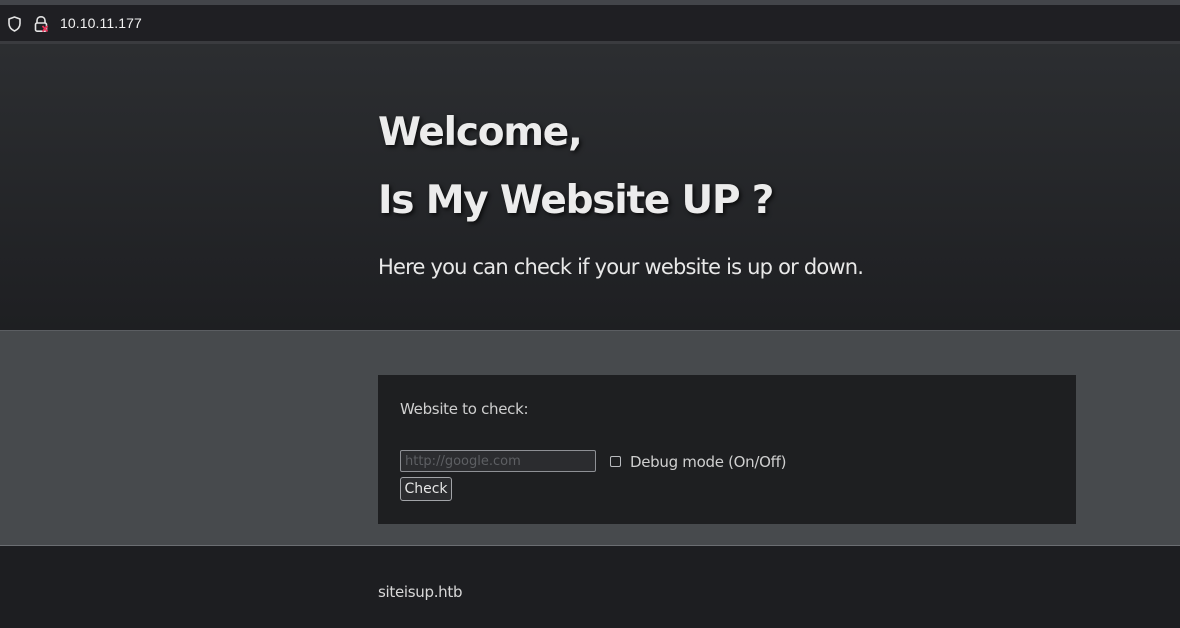 This screenshot has height=628, width=1180. I want to click on url-text: 10.10.11.177, so click(101, 23).